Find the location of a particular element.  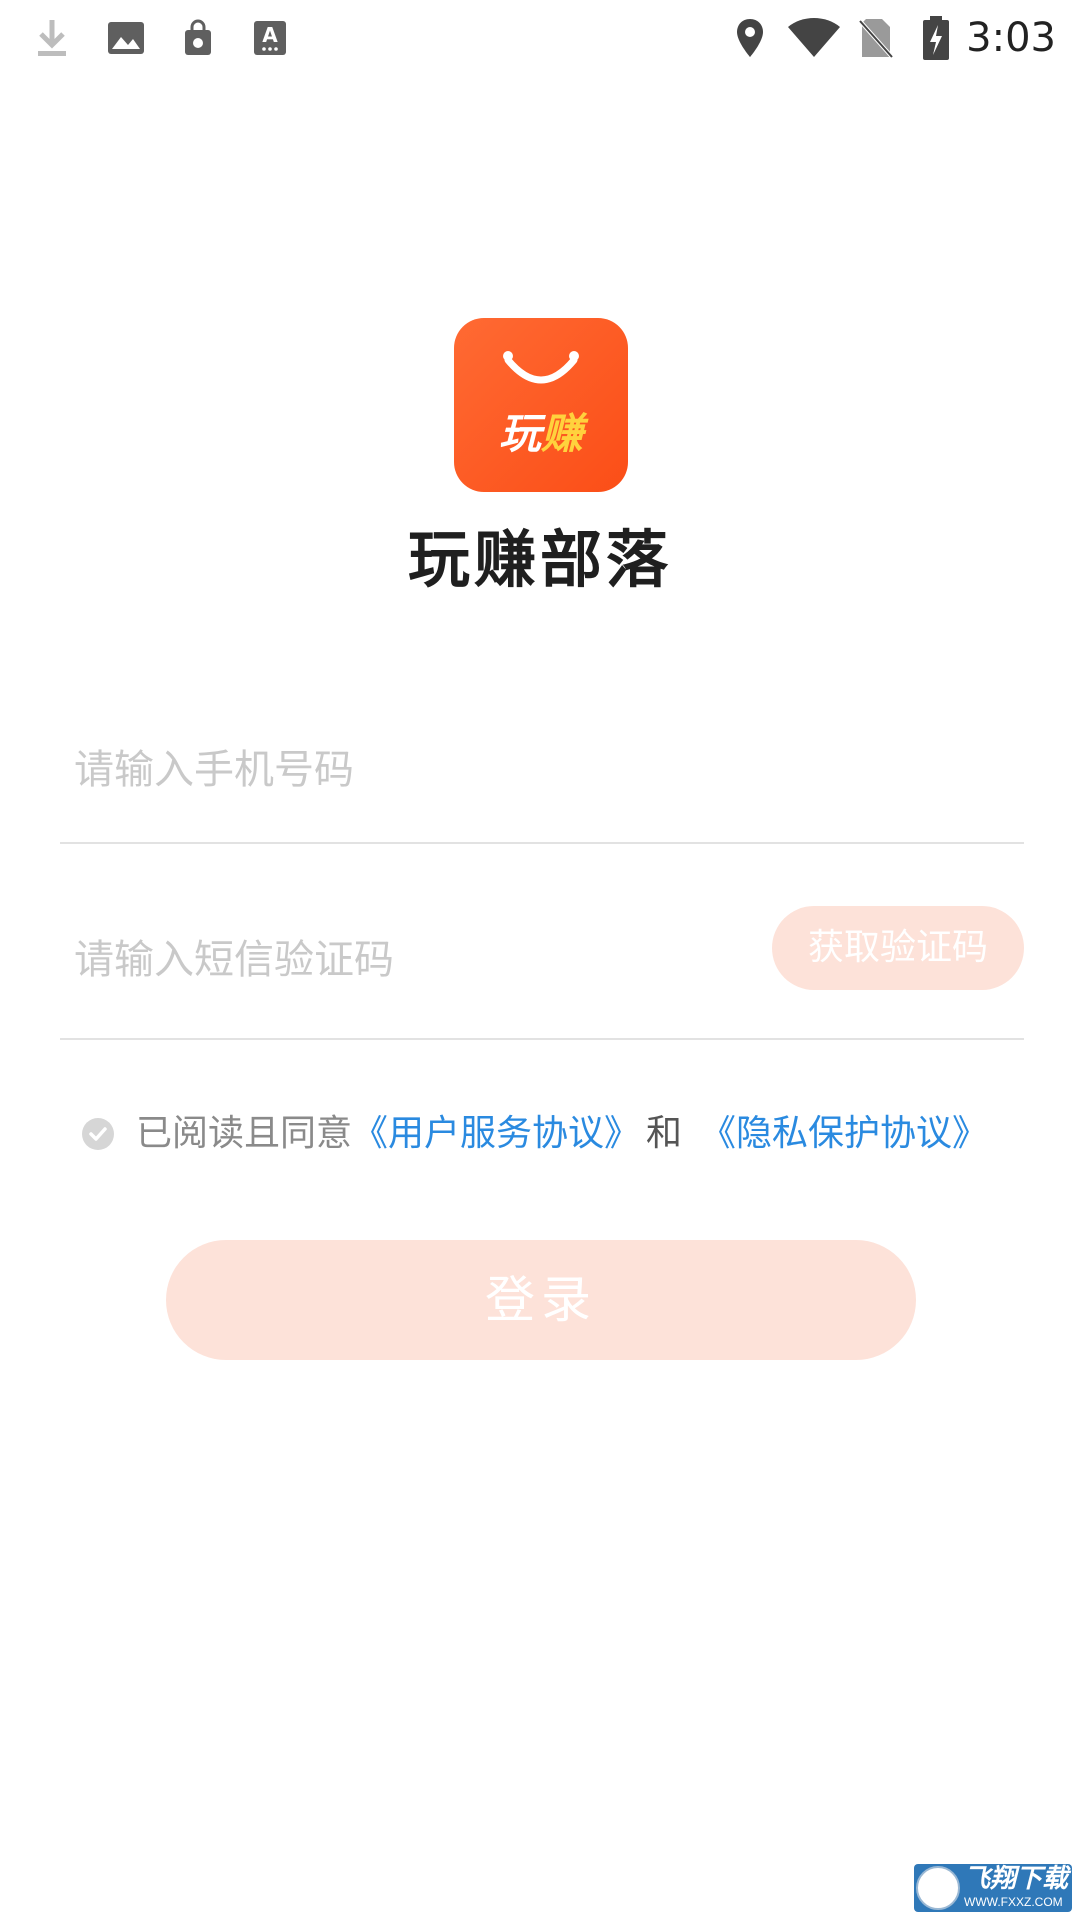

agree-checkbox is located at coordinates (98, 1134).